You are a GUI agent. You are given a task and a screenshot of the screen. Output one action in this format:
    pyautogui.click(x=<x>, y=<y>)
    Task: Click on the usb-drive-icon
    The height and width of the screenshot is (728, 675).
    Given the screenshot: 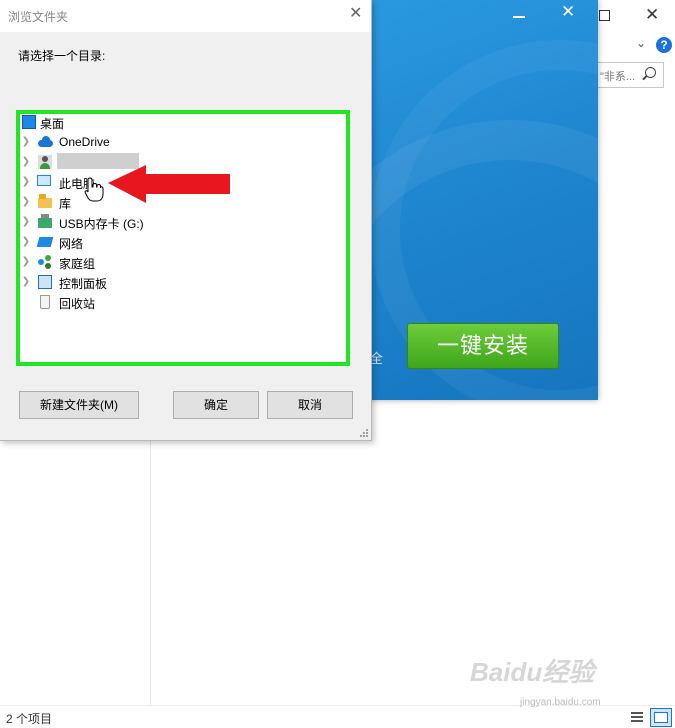 What is the action you would take?
    pyautogui.click(x=45, y=221)
    